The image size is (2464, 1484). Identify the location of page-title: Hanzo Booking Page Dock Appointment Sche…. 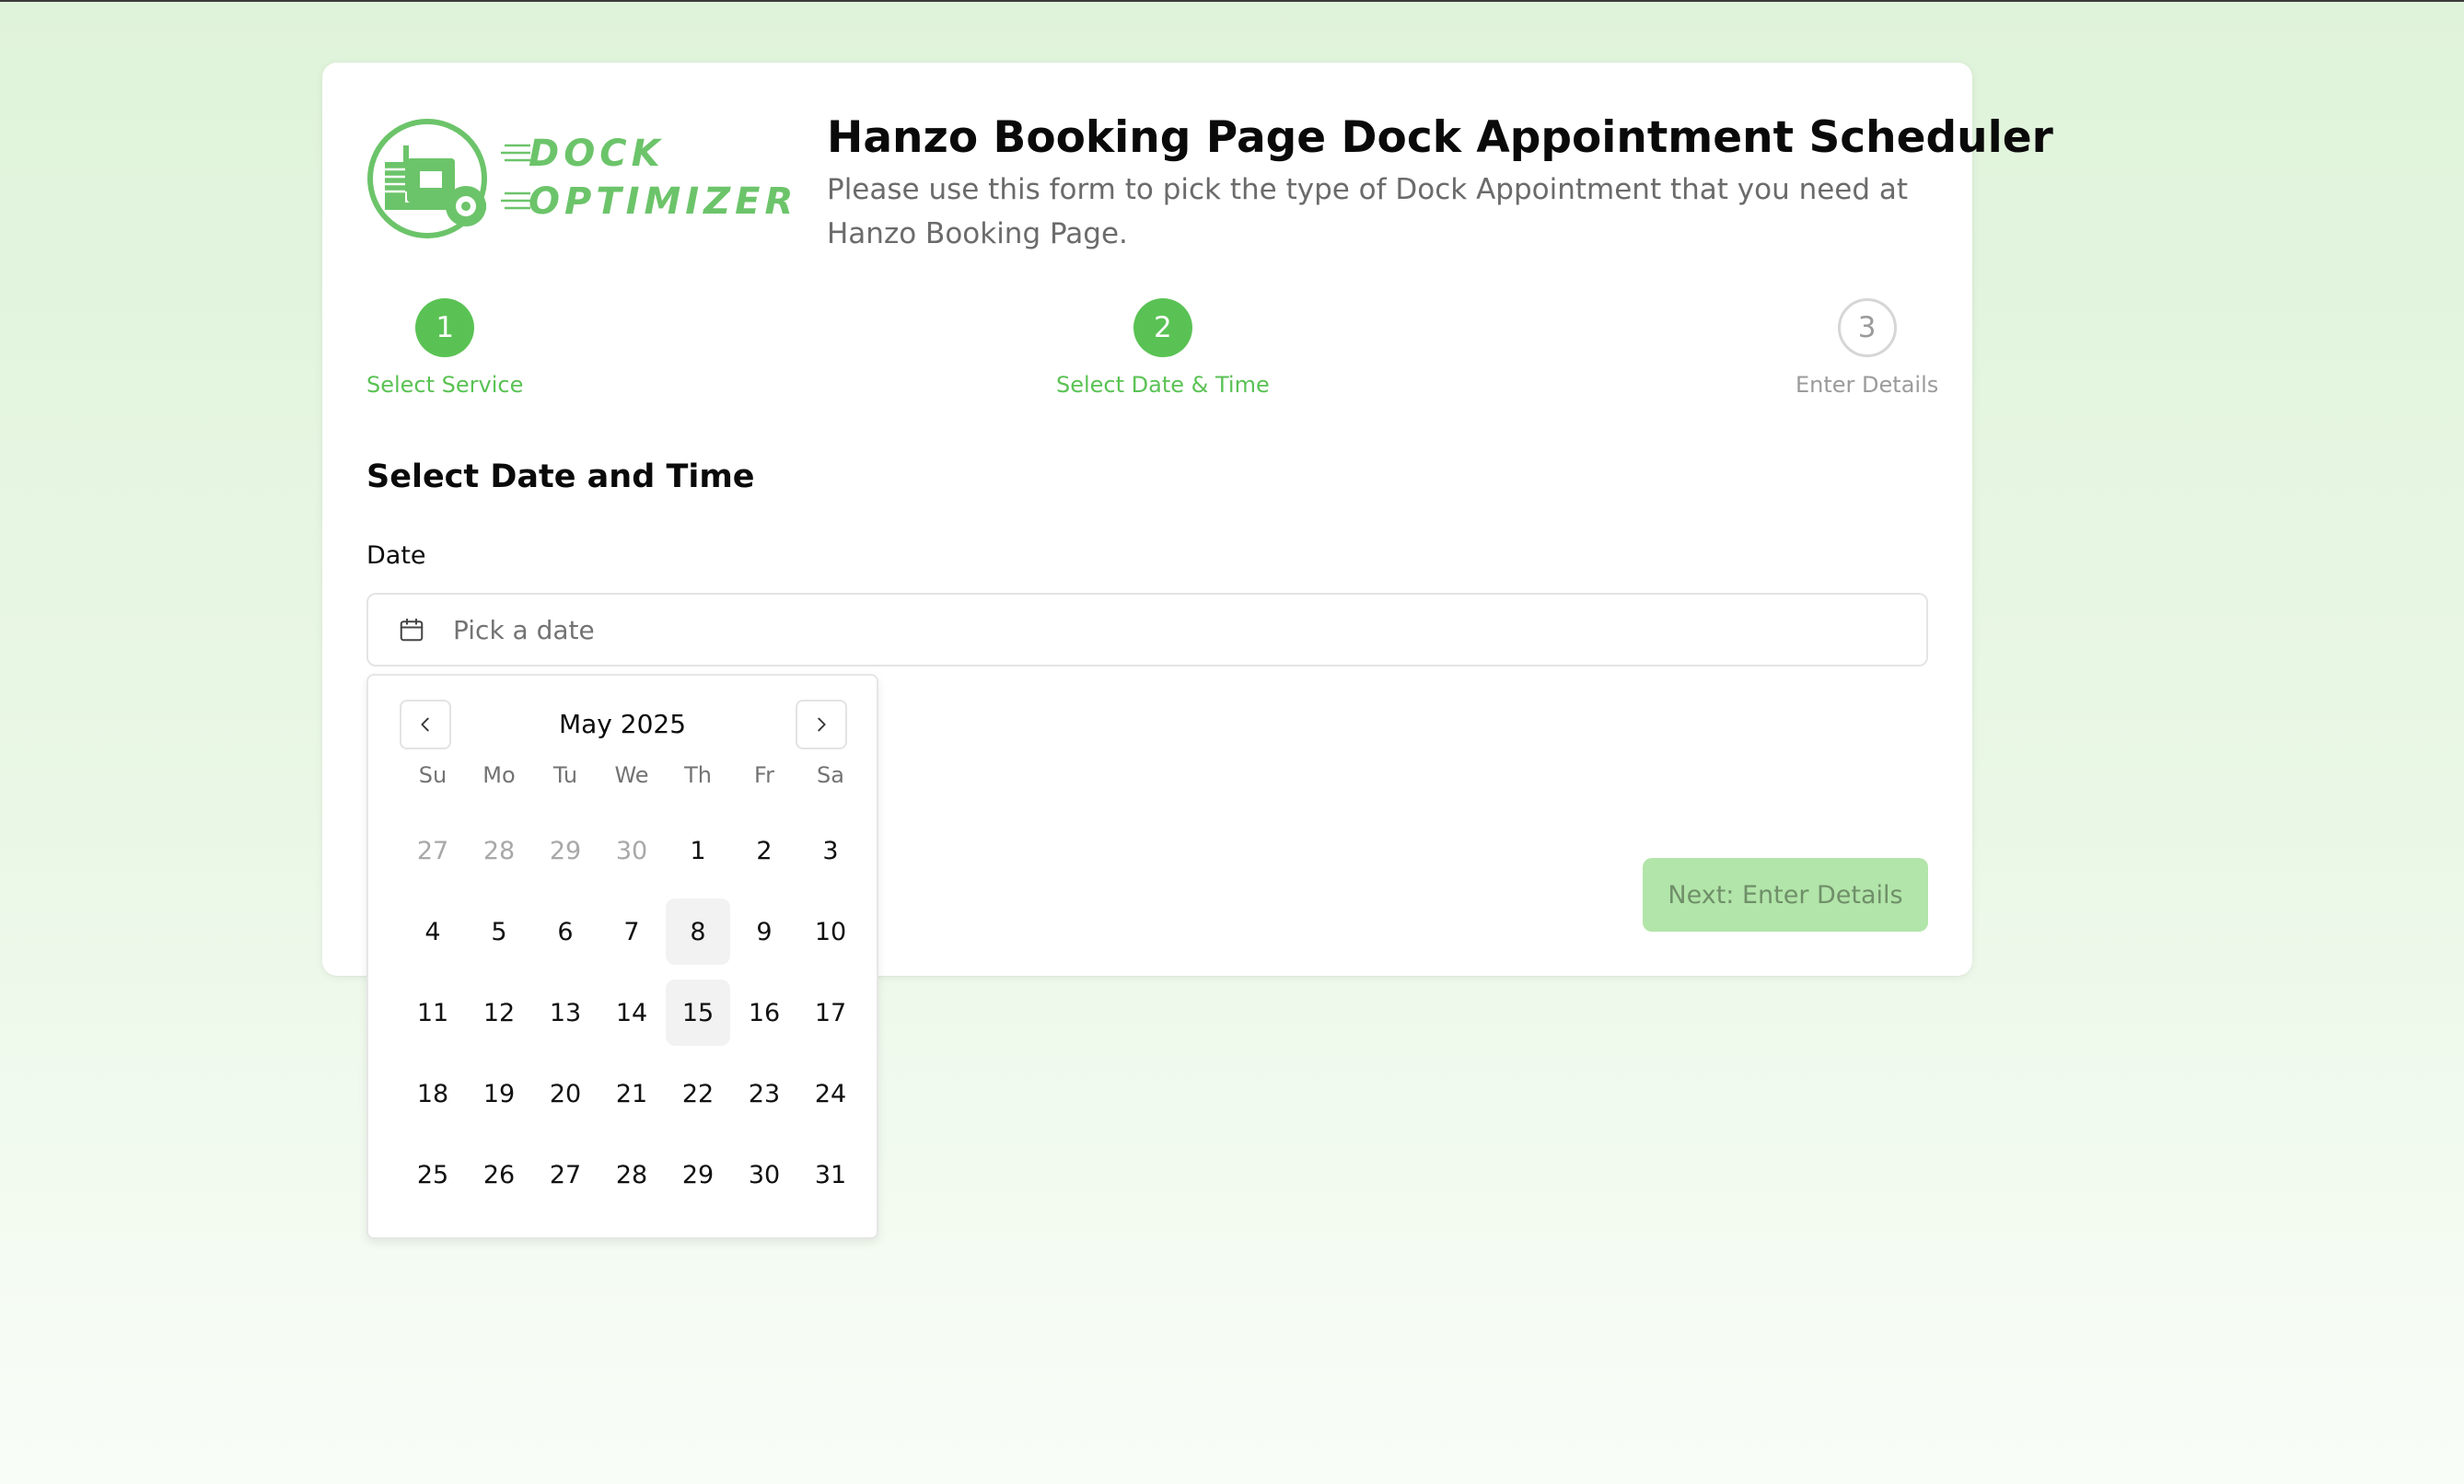
(1440, 137).